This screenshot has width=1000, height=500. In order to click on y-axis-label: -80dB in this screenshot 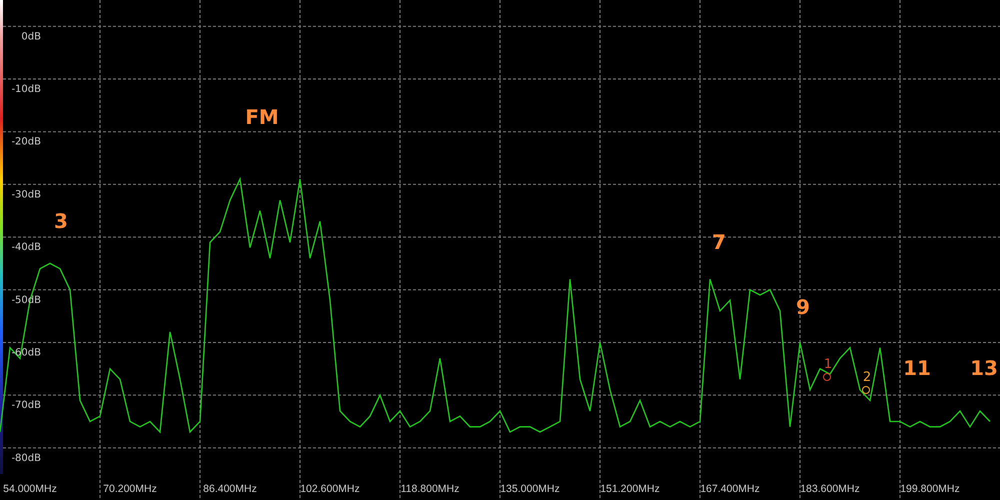, I will do `click(26, 458)`.